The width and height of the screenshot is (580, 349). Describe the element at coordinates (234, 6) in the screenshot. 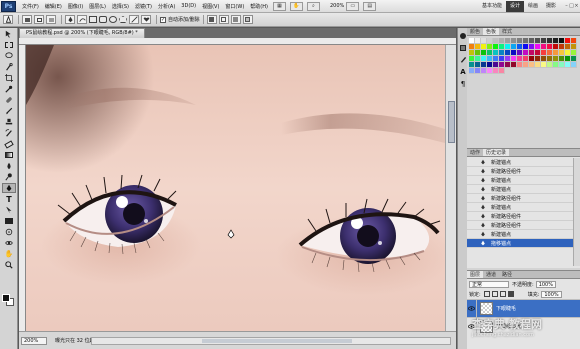

I see `menu-window: 窗口(W)` at that location.